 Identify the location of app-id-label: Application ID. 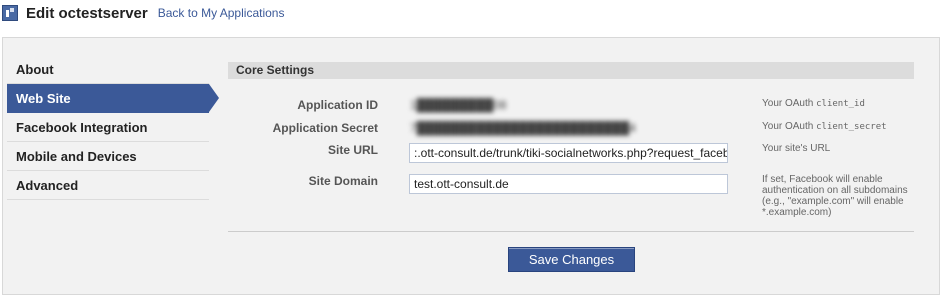
(337, 105).